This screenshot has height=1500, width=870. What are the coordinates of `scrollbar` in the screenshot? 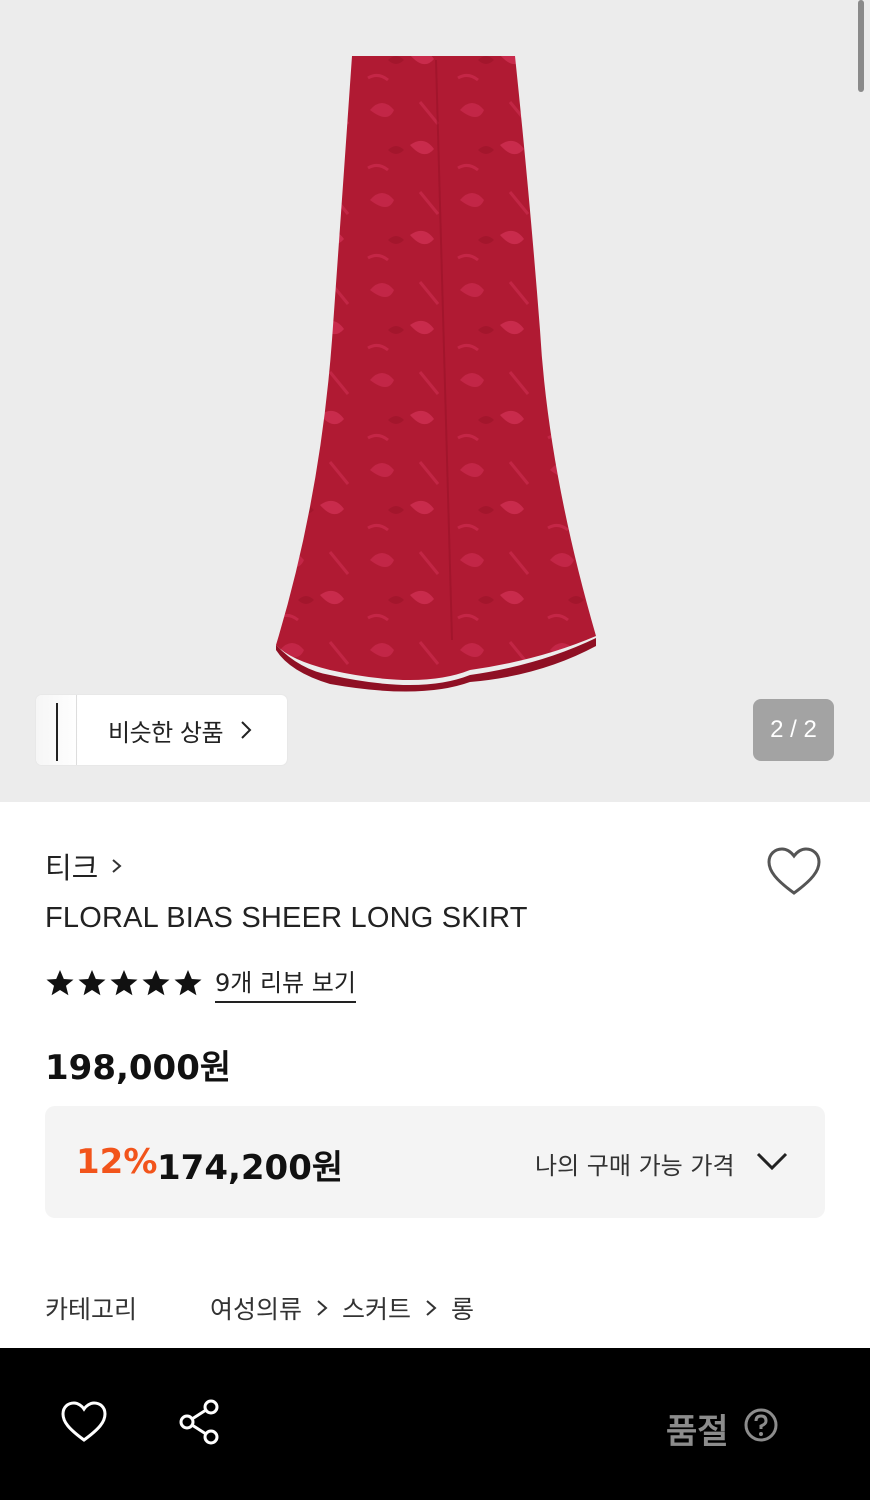 It's located at (861, 46).